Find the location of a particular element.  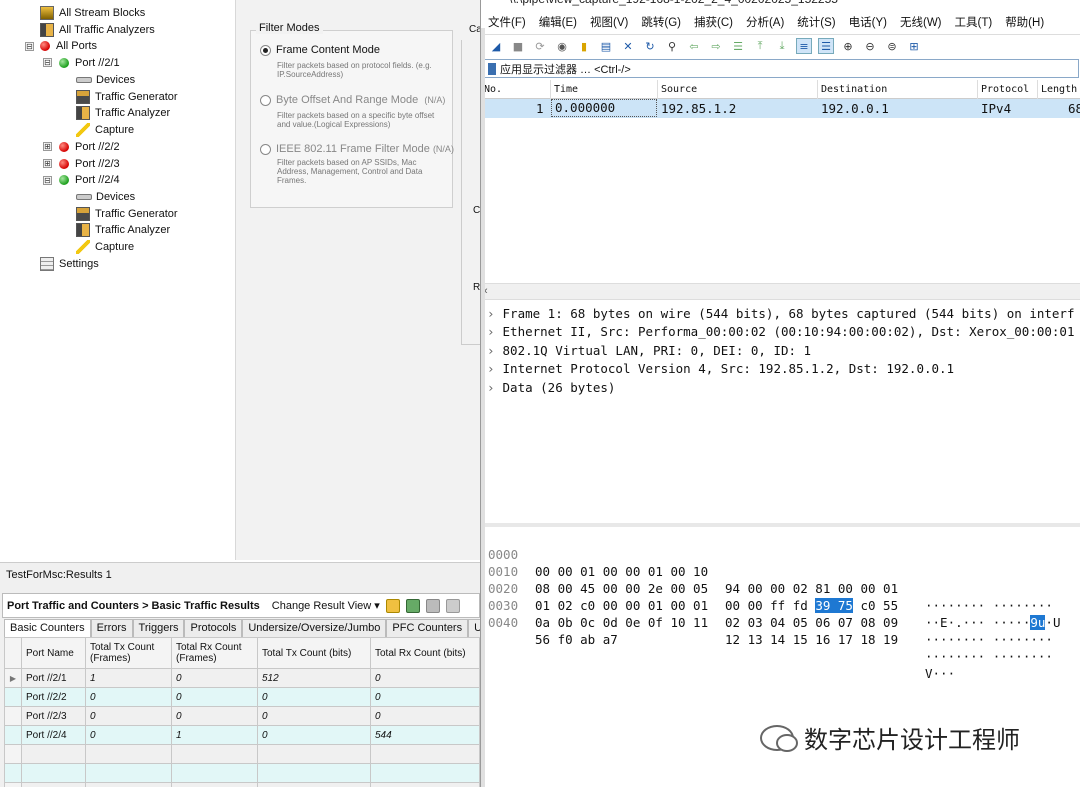

stop-icon: ■ is located at coordinates (518, 46).